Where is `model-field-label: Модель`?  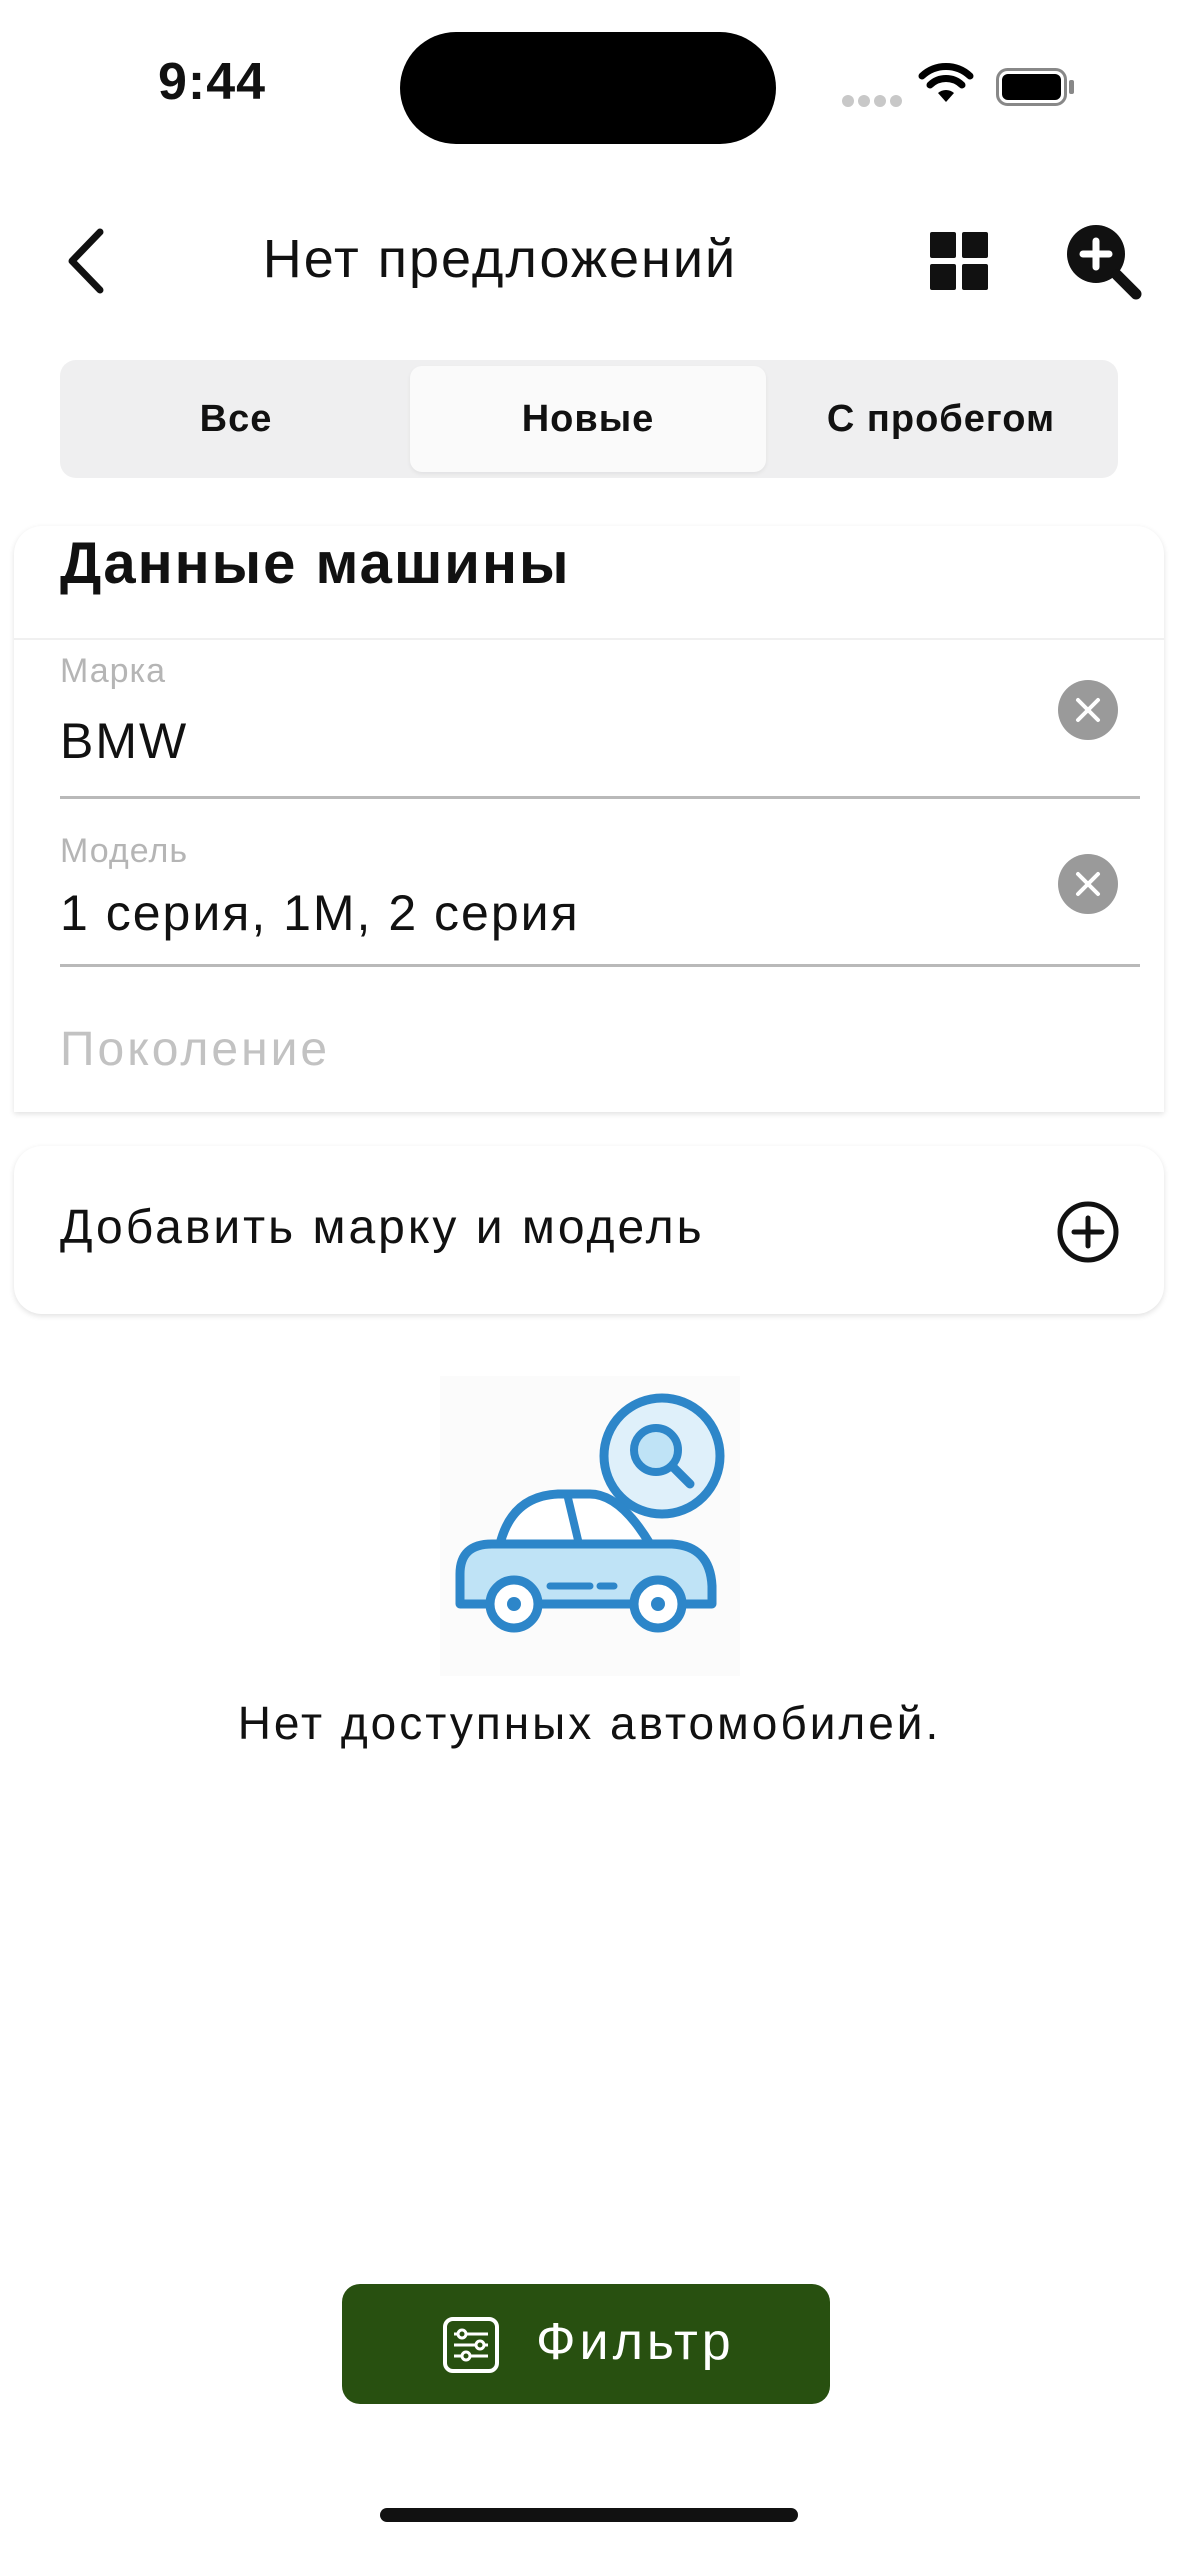
model-field-label: Модель is located at coordinates (124, 851).